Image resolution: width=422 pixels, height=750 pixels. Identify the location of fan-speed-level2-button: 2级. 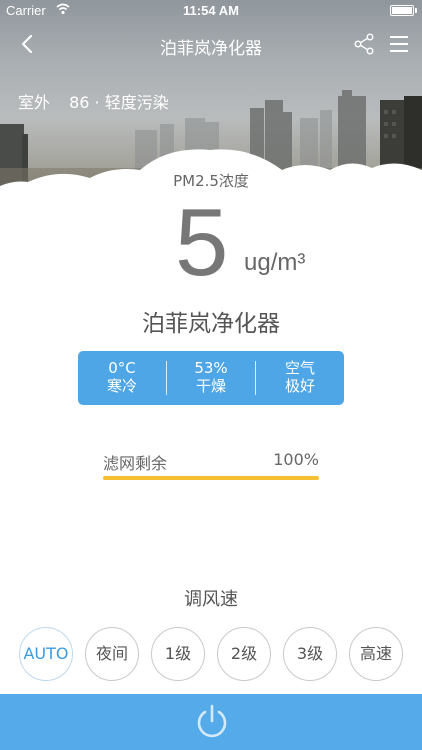
(244, 654).